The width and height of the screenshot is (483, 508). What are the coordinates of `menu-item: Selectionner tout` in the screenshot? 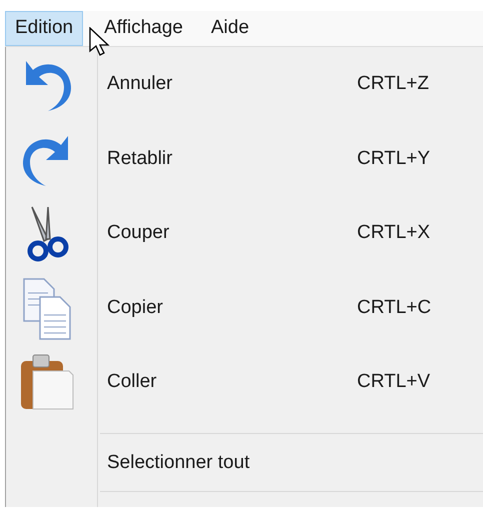 It's located at (290, 463).